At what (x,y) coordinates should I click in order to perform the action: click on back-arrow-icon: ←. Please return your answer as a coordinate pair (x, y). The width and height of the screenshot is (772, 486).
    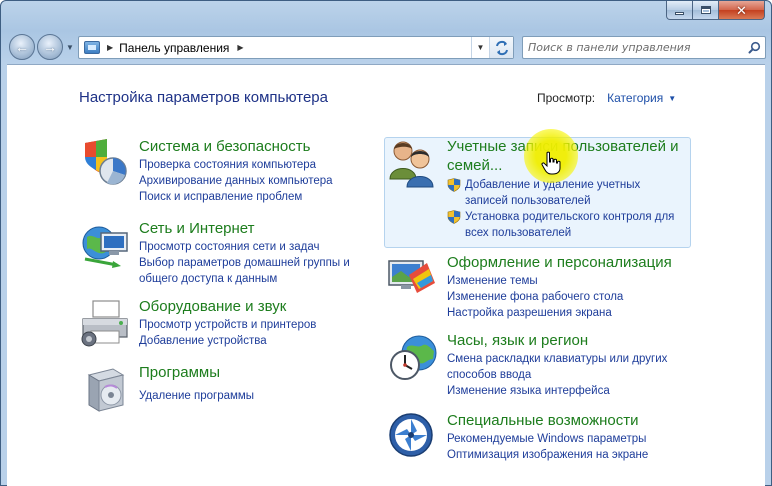
    Looking at the image, I should click on (22, 47).